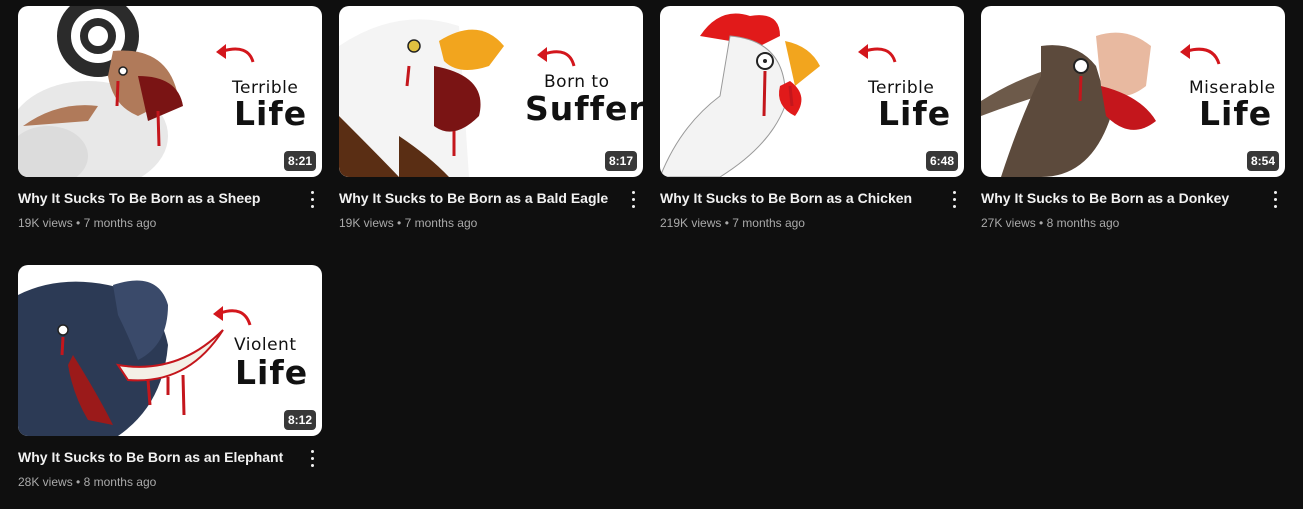 Image resolution: width=1303 pixels, height=509 pixels. Describe the element at coordinates (299, 420) in the screenshot. I see `duration-badge: 8:12` at that location.